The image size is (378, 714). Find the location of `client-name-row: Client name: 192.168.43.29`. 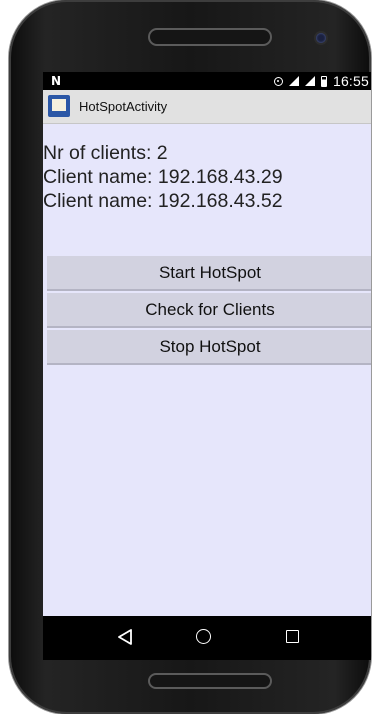

client-name-row: Client name: 192.168.43.29 is located at coordinates (163, 177).